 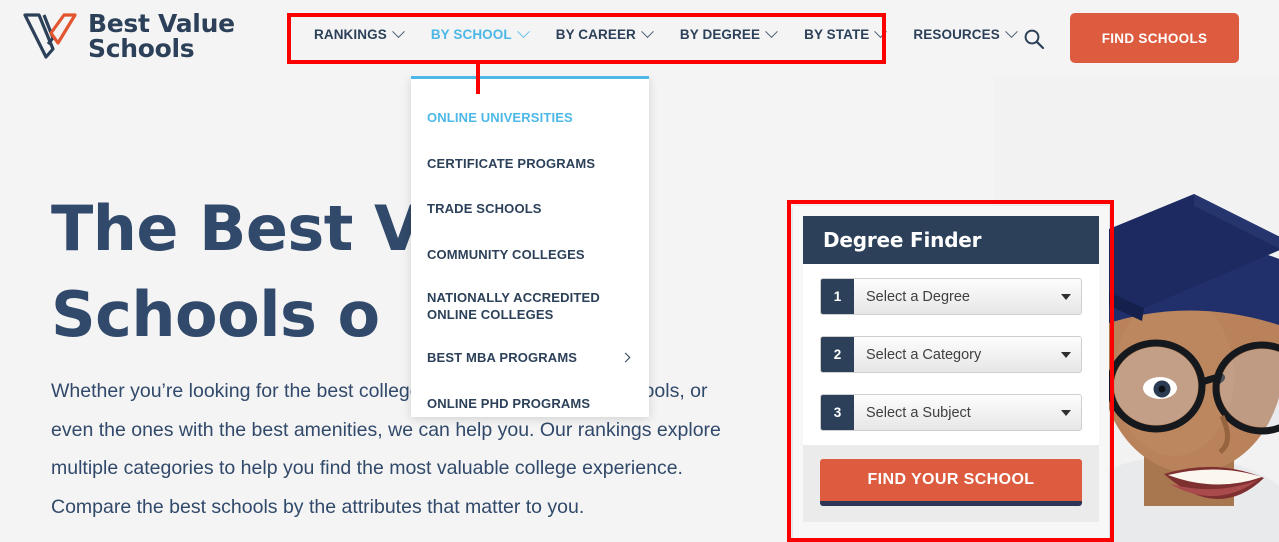 I want to click on chevron-right-icon, so click(x=625, y=357).